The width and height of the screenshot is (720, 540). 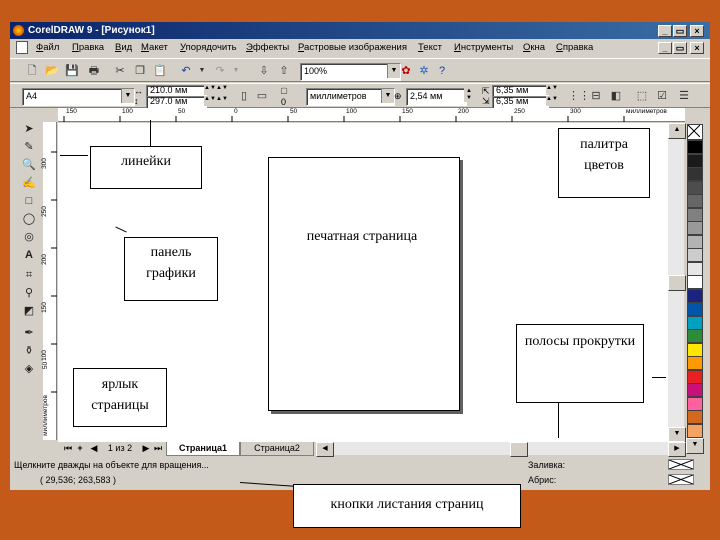 What do you see at coordinates (262, 96) in the screenshot?
I see `landscape-icon: ▭` at bounding box center [262, 96].